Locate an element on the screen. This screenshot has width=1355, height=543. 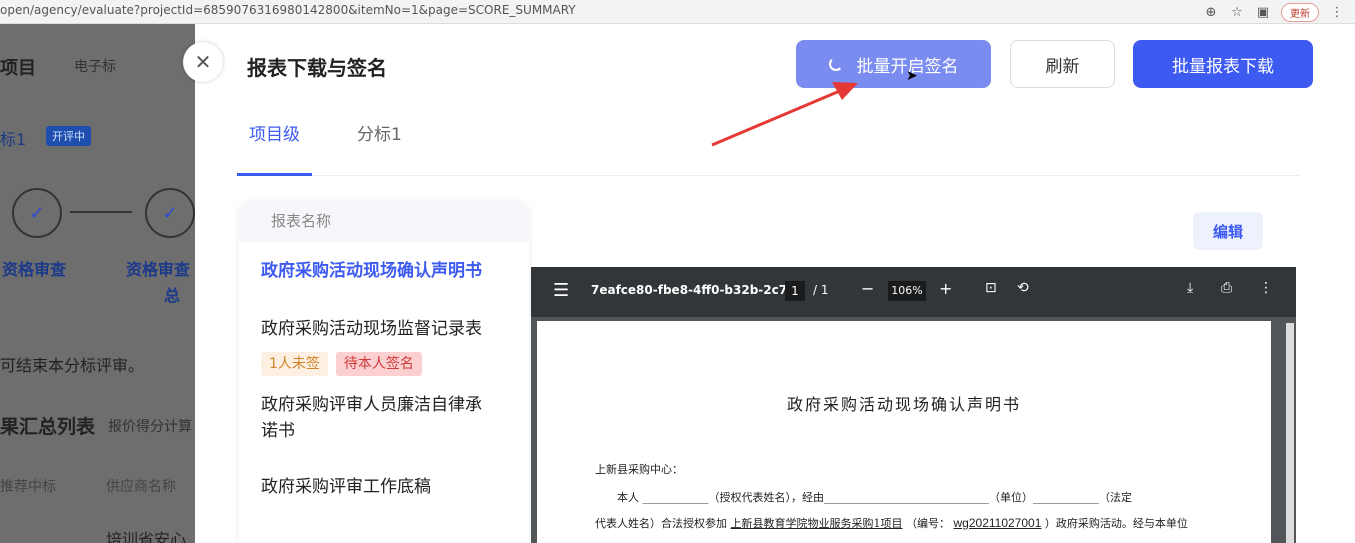
doc-text: 代表人姓名）合法授权参加 is located at coordinates (661, 523).